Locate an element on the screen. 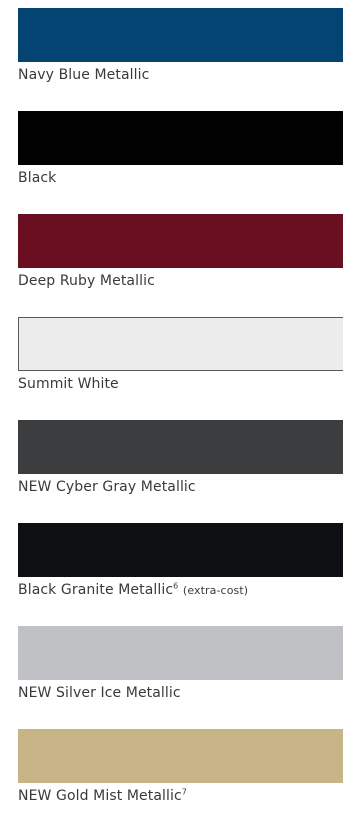  color-name: Black is located at coordinates (37, 178).